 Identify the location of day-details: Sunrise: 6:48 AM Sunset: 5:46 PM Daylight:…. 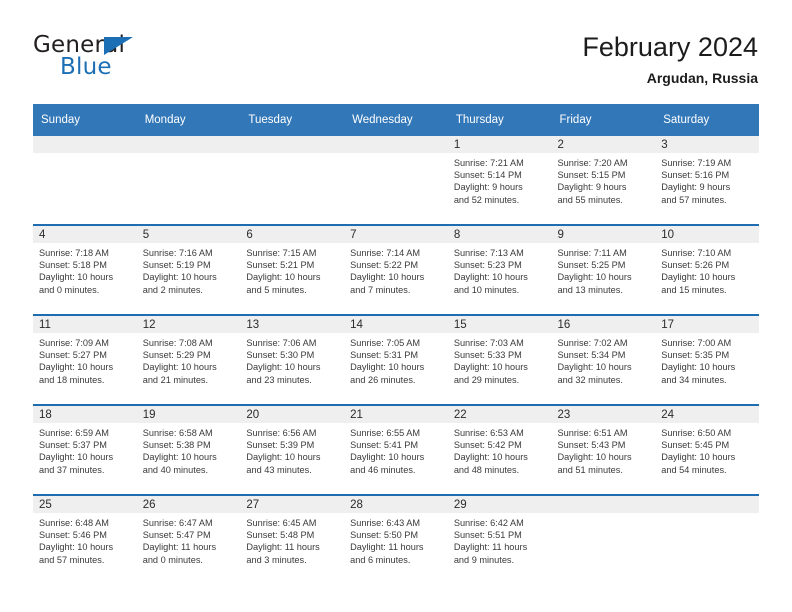
(85, 539).